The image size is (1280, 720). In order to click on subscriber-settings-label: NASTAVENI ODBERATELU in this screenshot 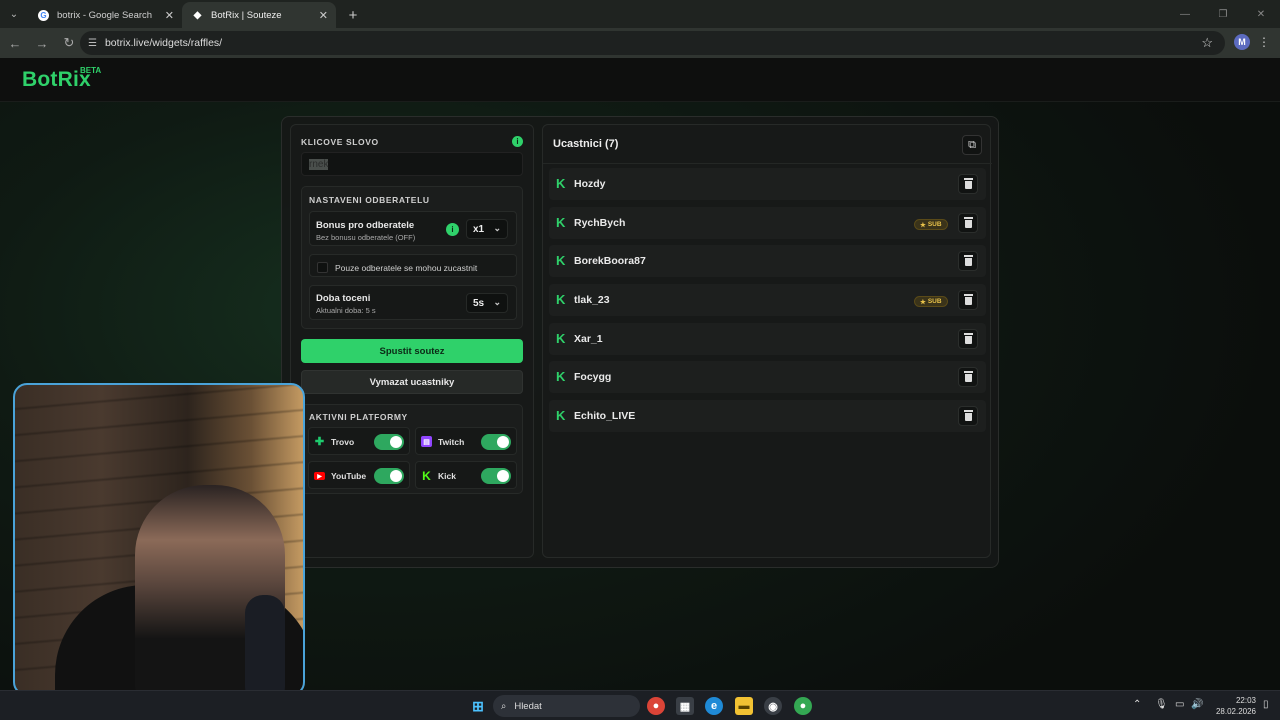, I will do `click(369, 200)`.